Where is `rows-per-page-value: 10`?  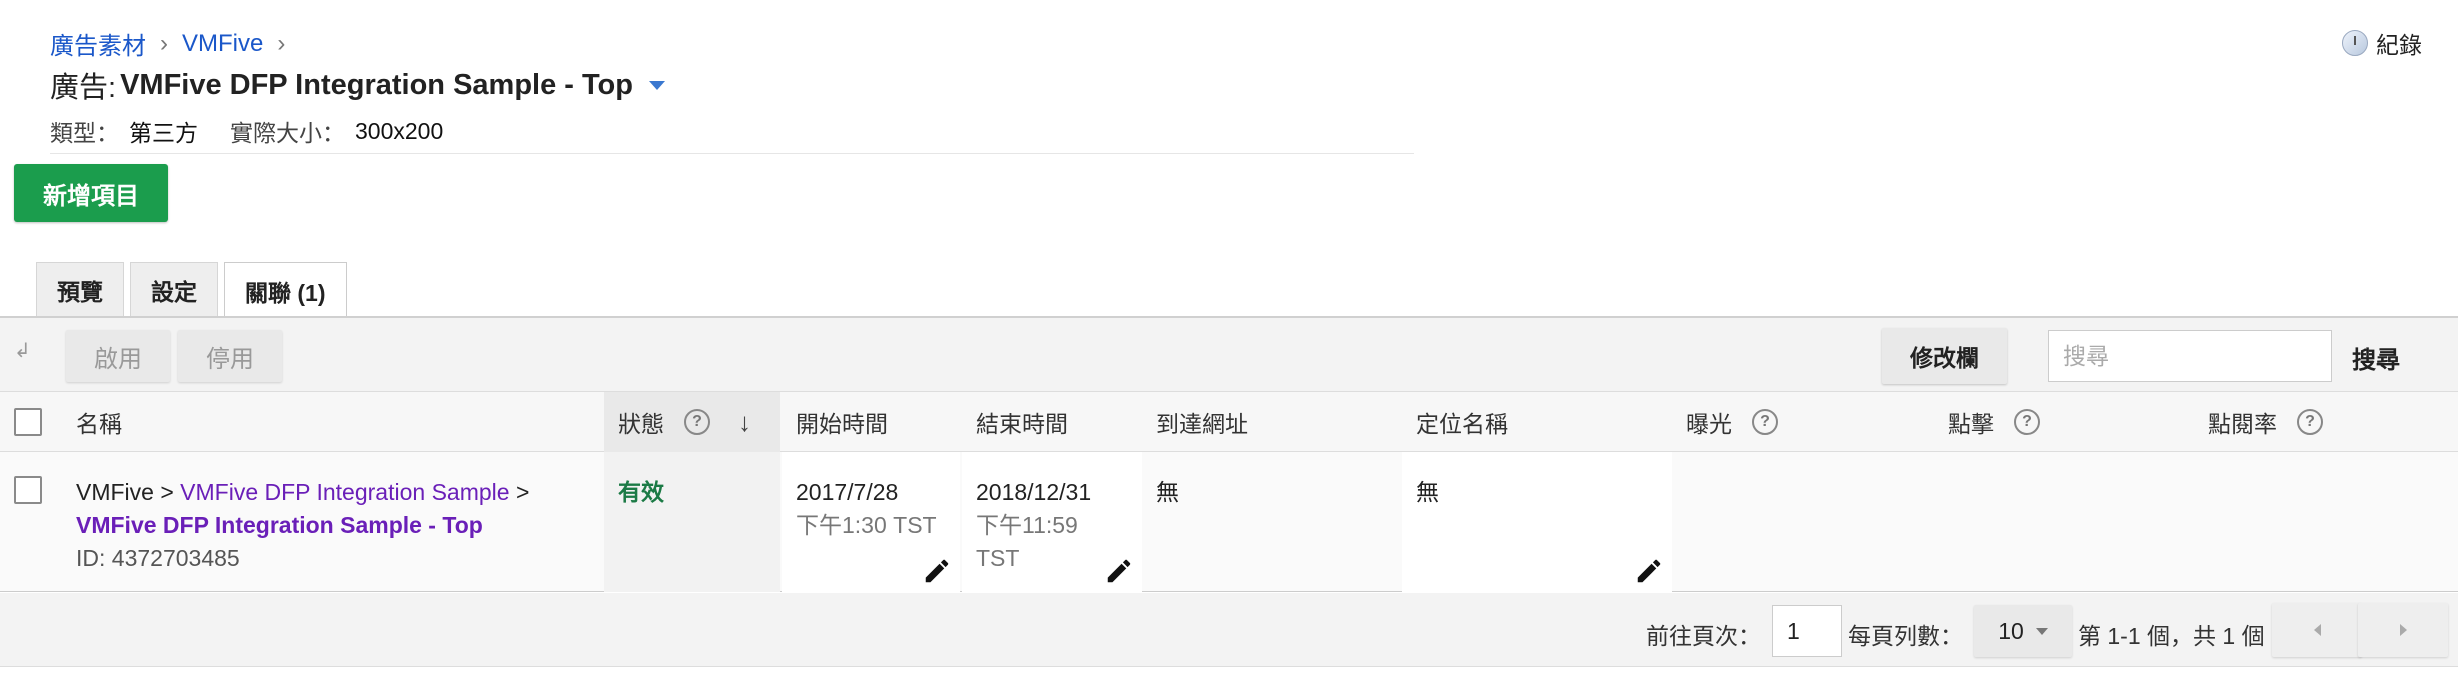 rows-per-page-value: 10 is located at coordinates (2011, 630).